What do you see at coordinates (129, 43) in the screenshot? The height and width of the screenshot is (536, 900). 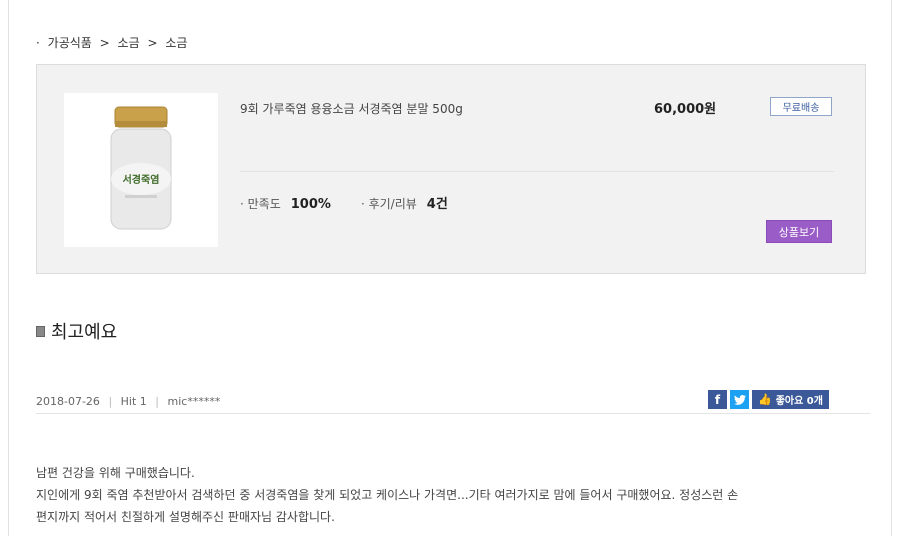 I see `breadcrumb-item-salt: 소금` at bounding box center [129, 43].